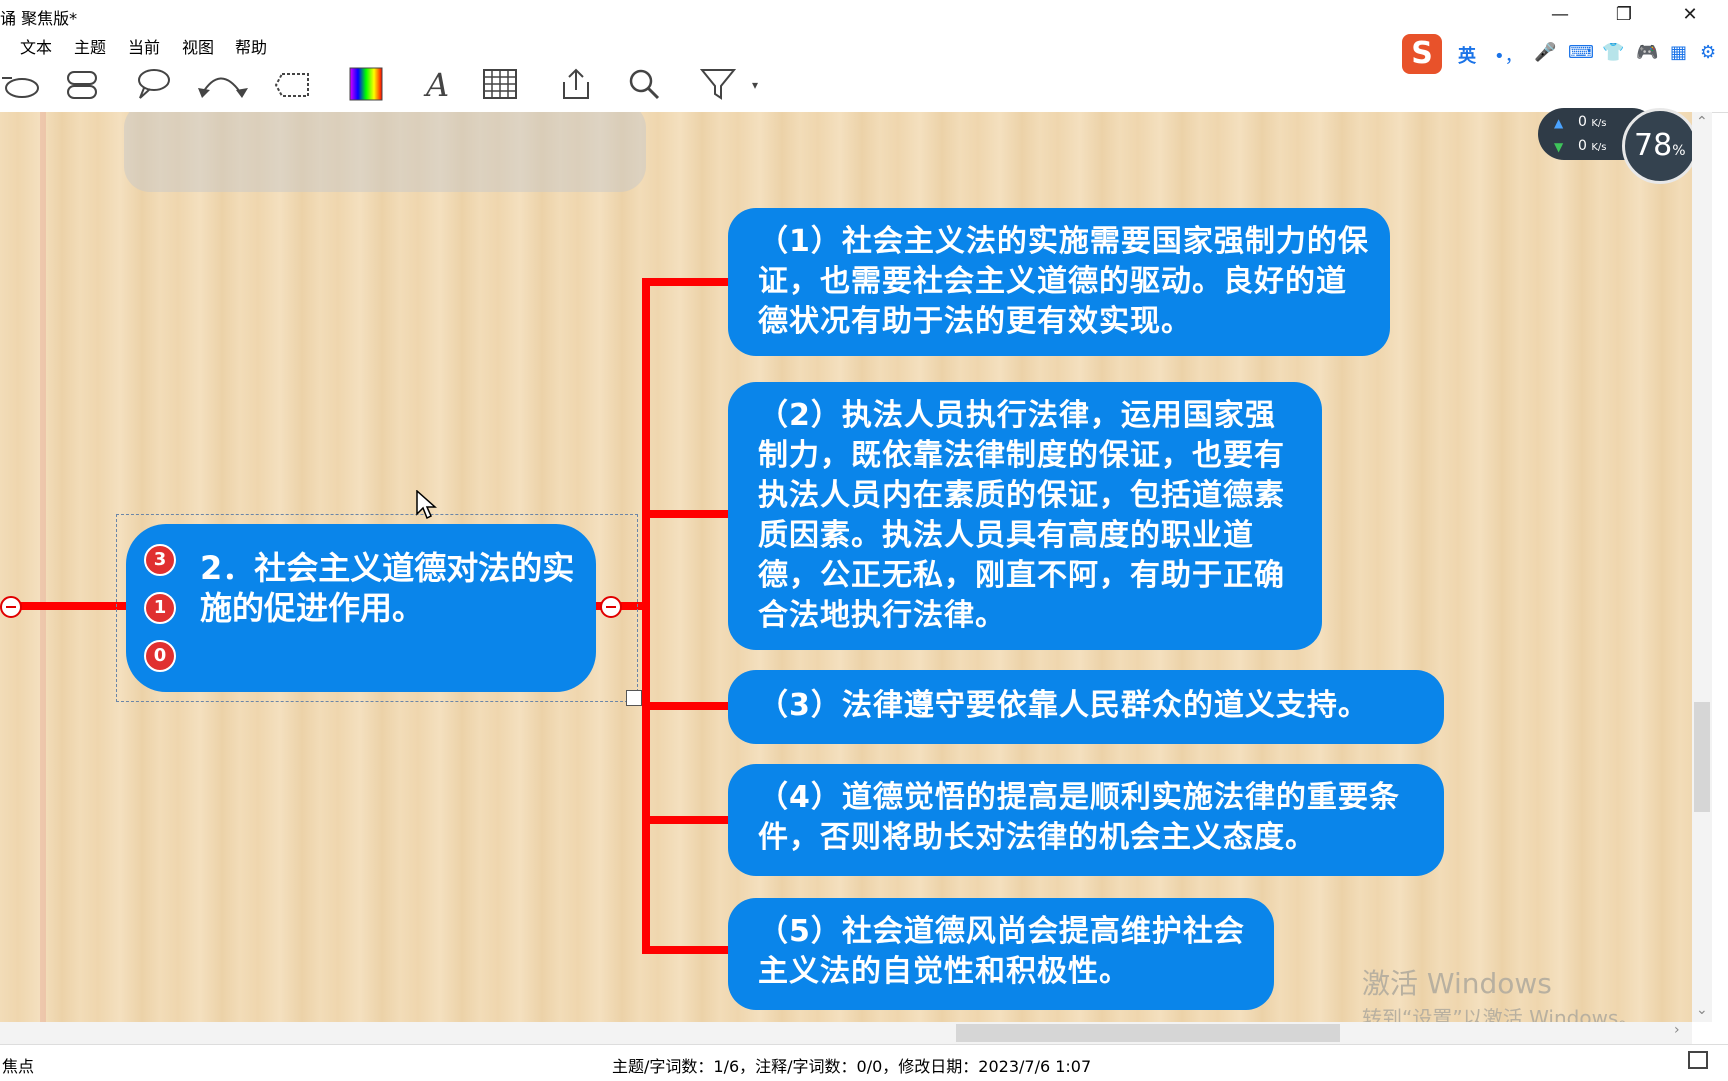 Image resolution: width=1728 pixels, height=1081 pixels. I want to click on central-topic-node: 3 1 0 2．社会主义道德对法的实施的促进作用。, so click(361, 608).